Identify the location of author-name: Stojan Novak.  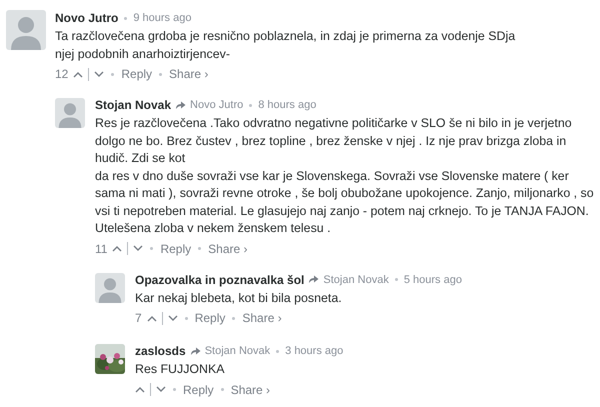
(133, 105).